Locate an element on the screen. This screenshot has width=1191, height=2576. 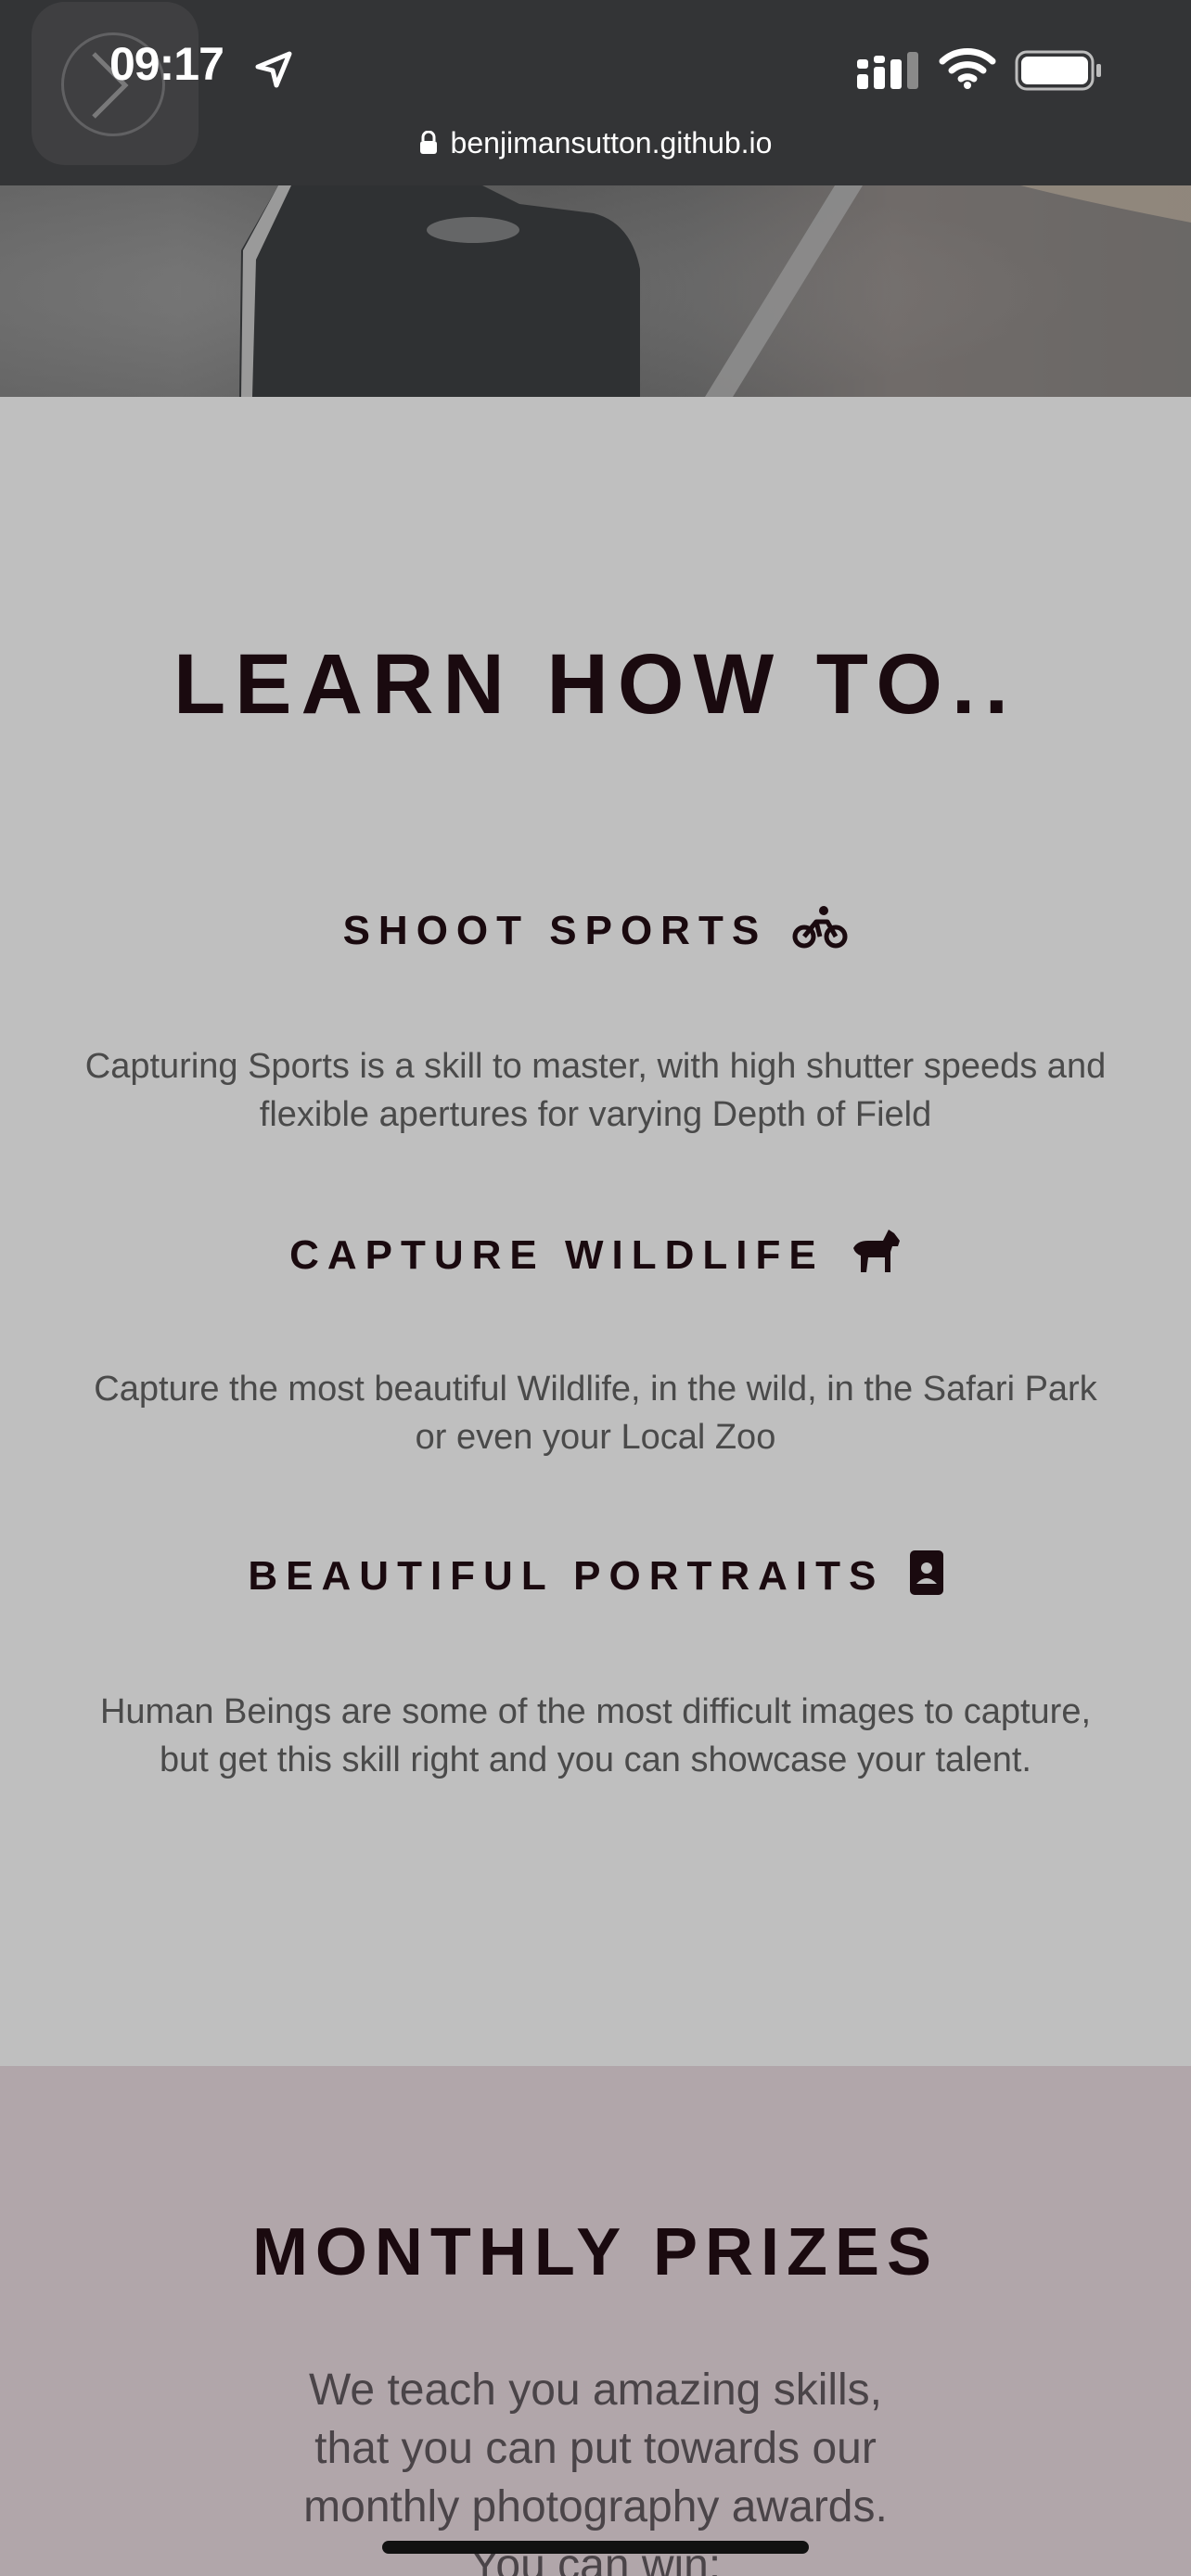
portrait-icon is located at coordinates (926, 1572).